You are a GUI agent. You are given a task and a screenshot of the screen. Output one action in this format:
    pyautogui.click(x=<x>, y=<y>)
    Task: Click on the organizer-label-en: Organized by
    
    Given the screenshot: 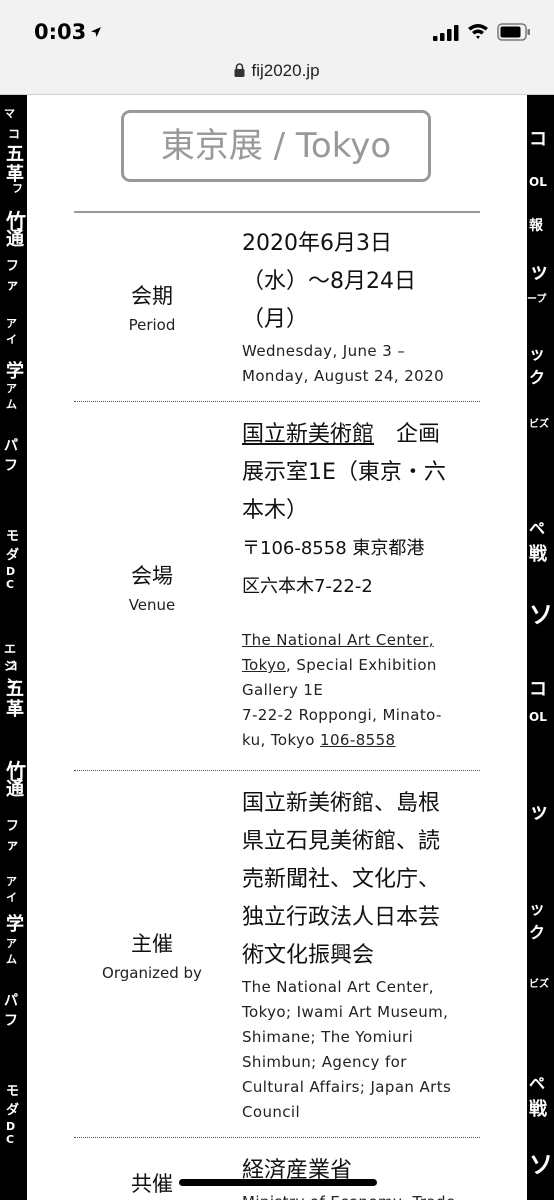 What is the action you would take?
    pyautogui.click(x=152, y=973)
    